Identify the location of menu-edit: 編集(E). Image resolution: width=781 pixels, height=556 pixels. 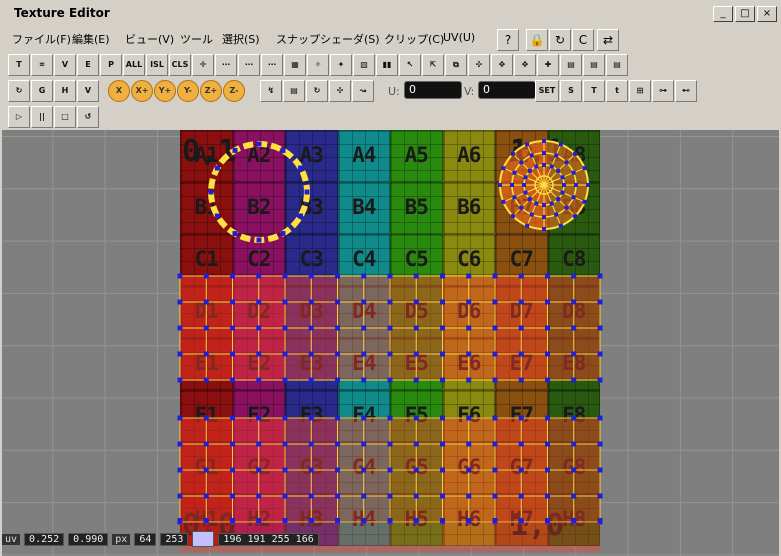
(91, 39).